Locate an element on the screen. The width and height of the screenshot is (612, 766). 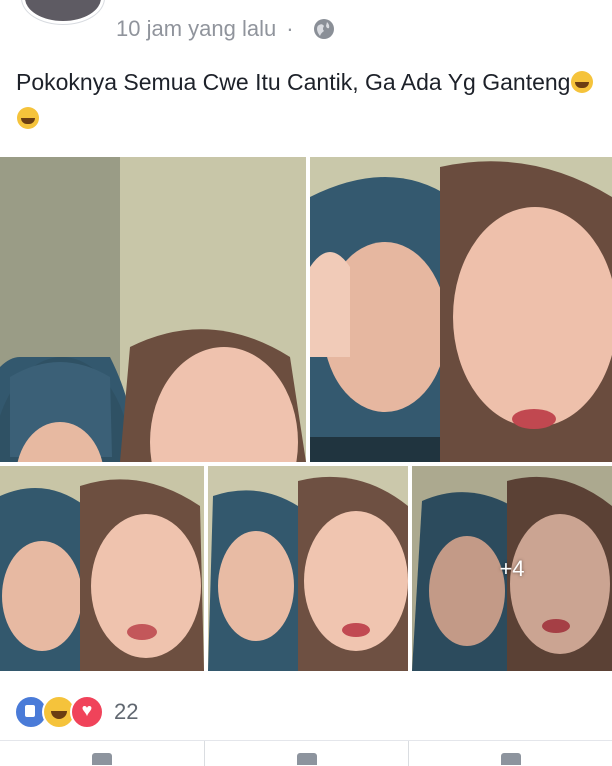
post-meta: 10 jam yang lalu · is located at coordinates (226, 29).